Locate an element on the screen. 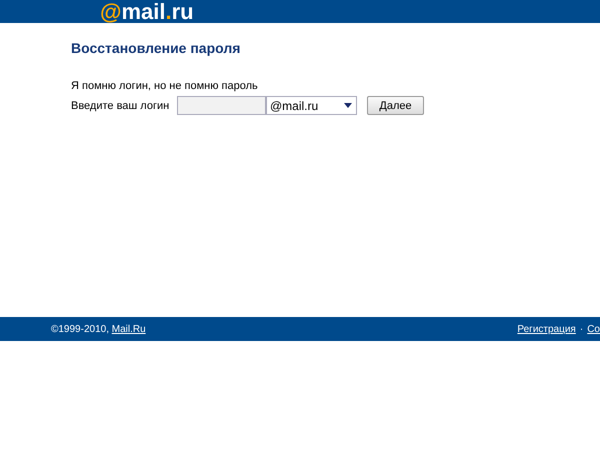 This screenshot has height=464, width=600. mail-logo: @mail.ru is located at coordinates (147, 11).